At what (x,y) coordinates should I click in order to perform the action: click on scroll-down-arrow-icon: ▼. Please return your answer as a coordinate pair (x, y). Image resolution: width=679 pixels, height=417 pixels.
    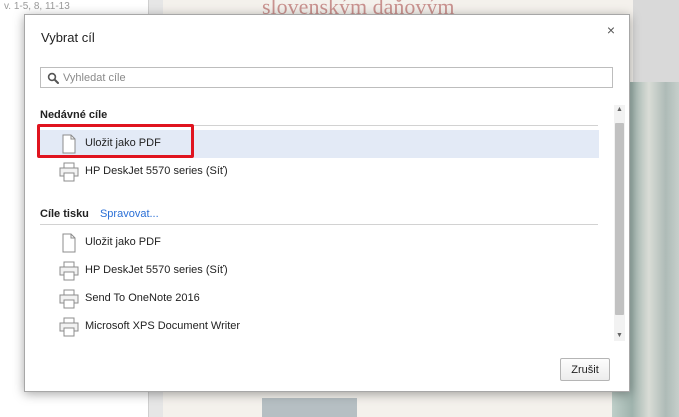
    Looking at the image, I should click on (619, 336).